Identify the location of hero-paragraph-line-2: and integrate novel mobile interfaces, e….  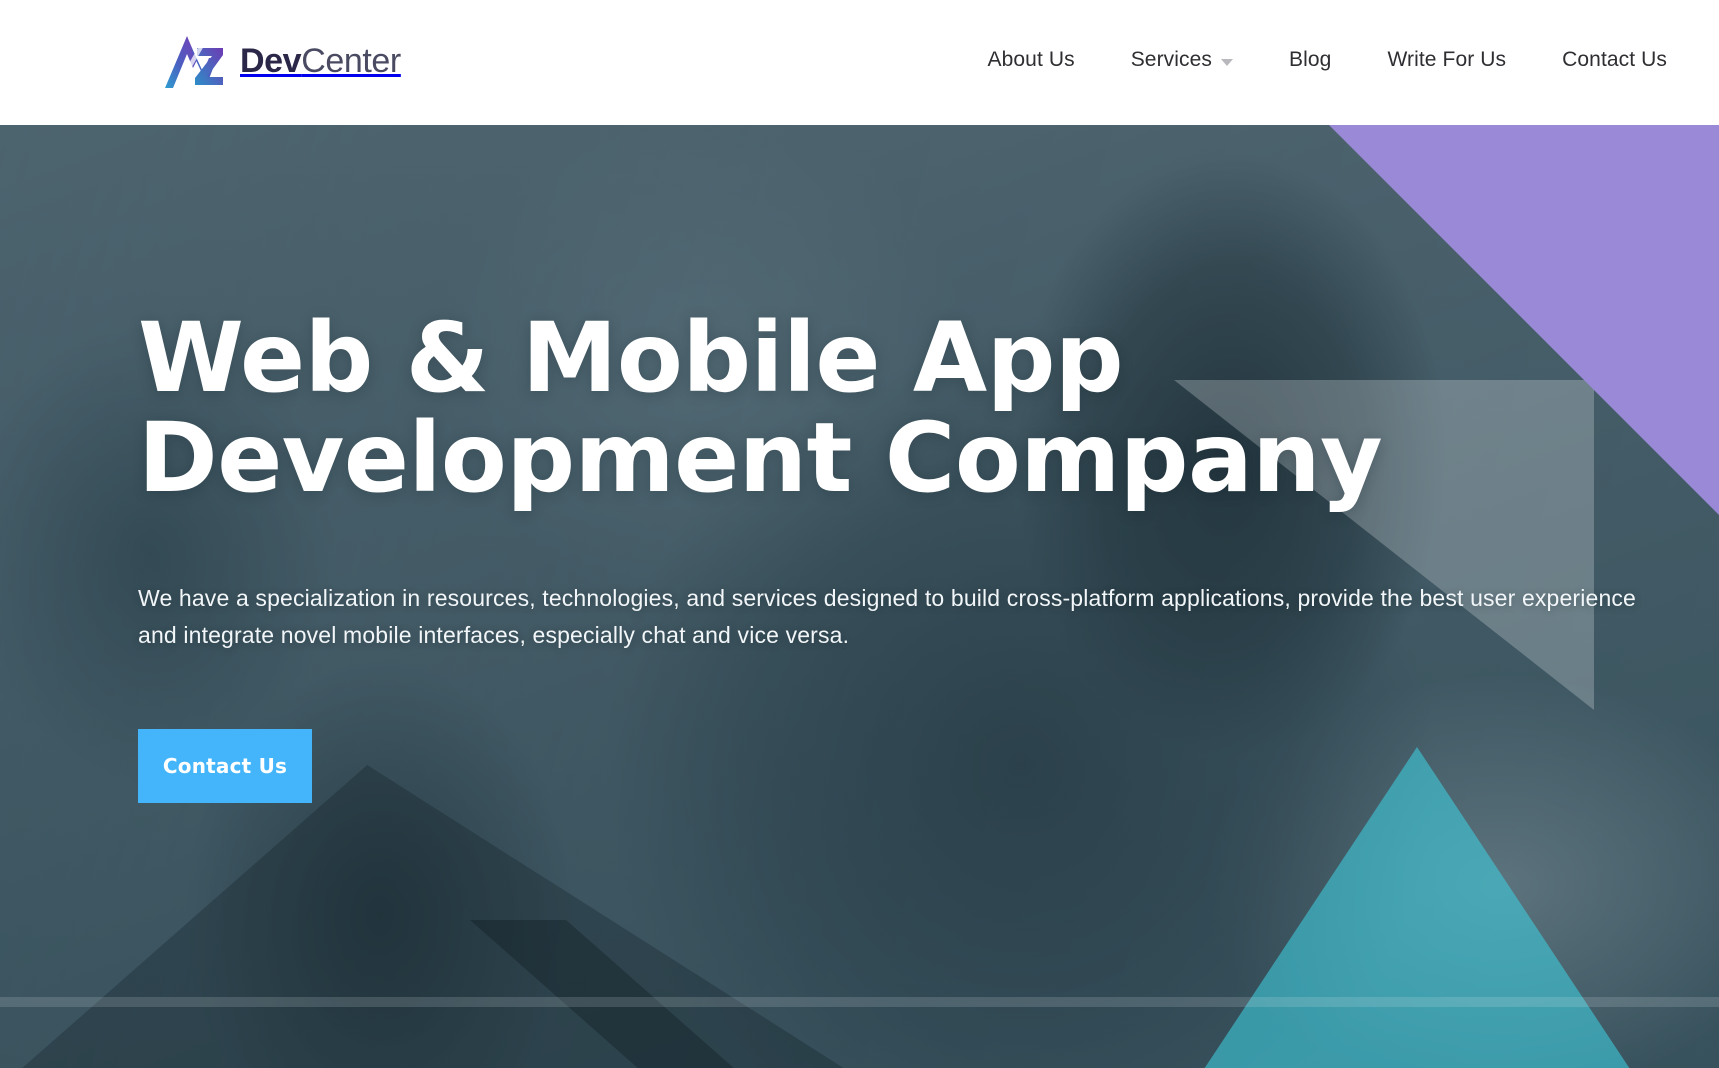
(494, 635).